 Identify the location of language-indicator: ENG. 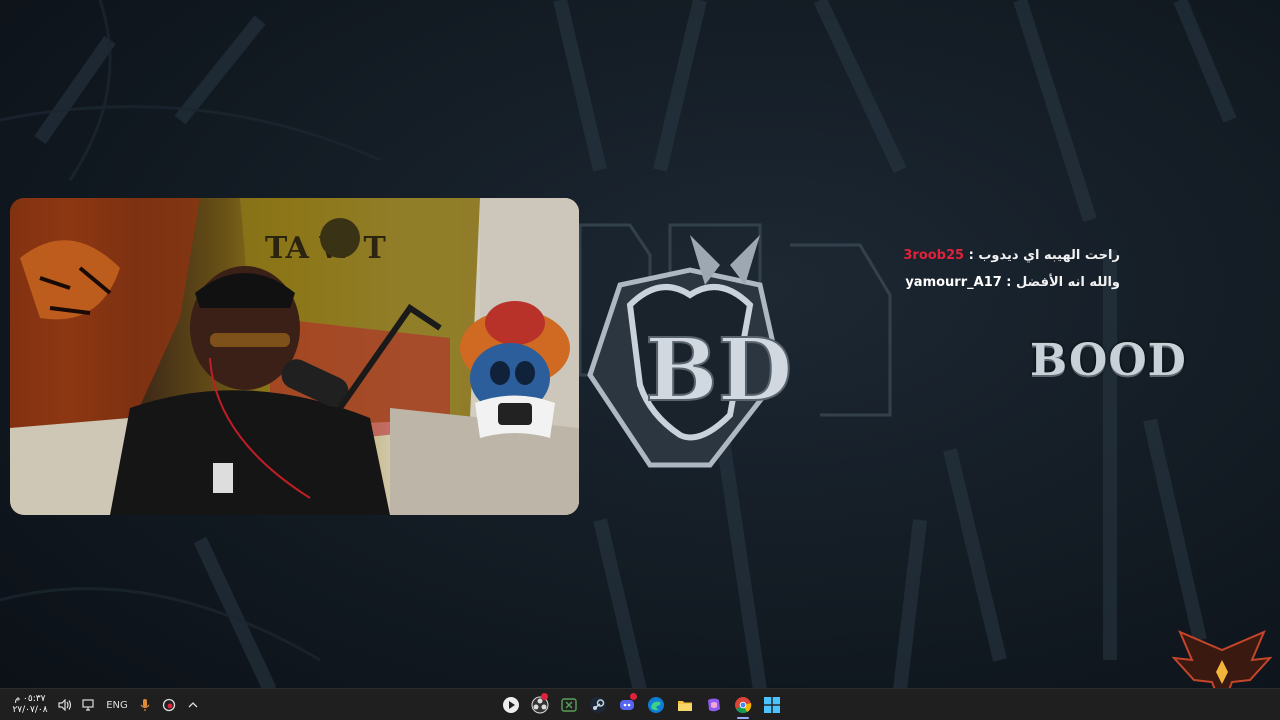
(117, 704).